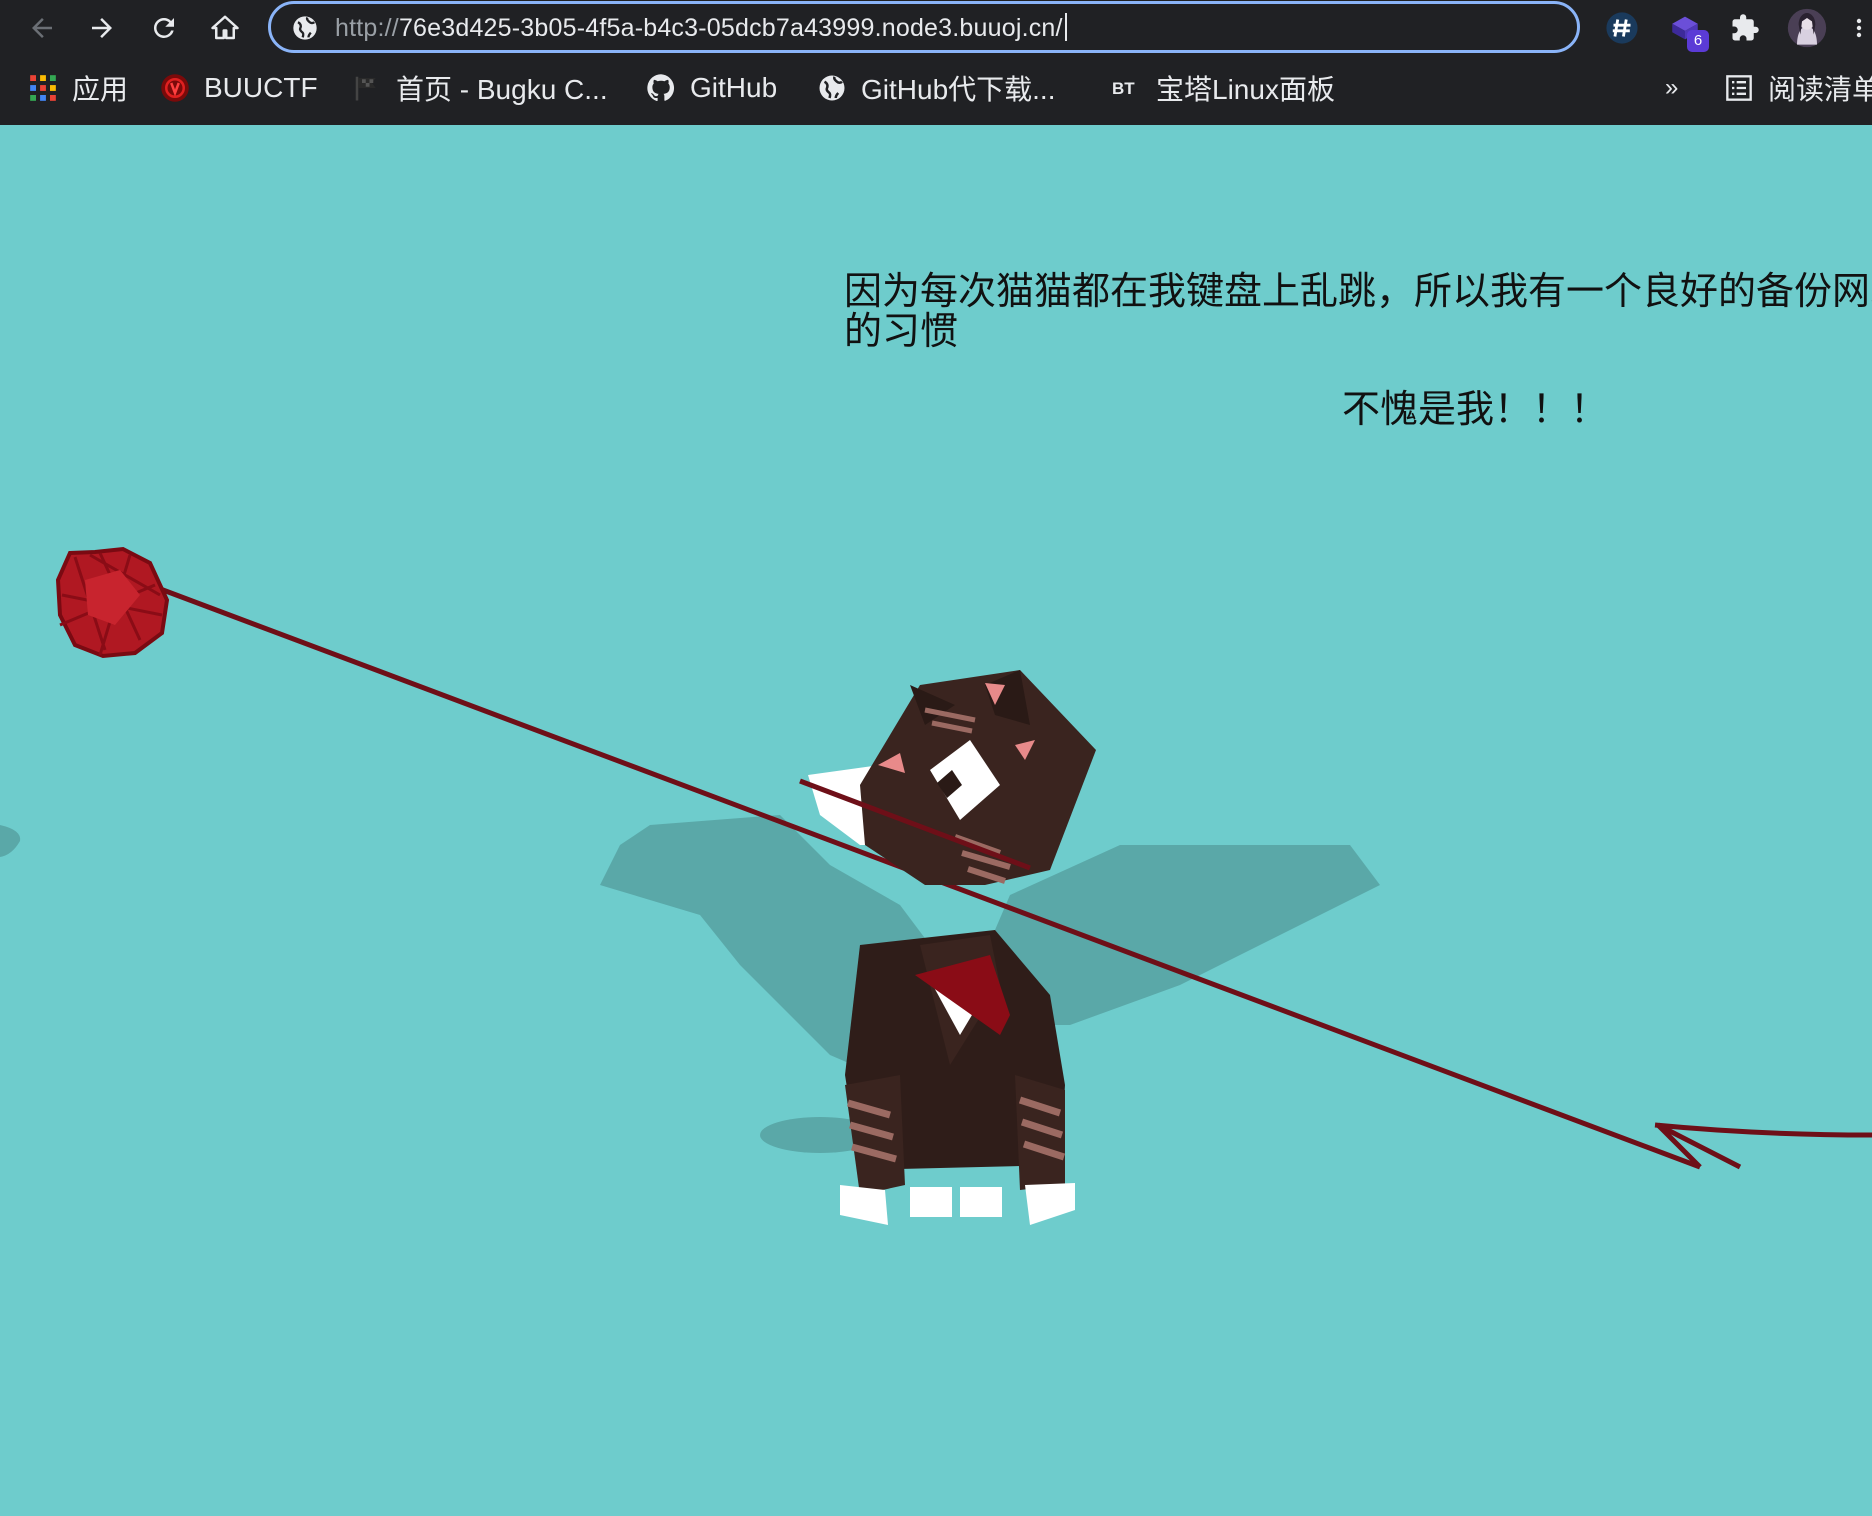 The width and height of the screenshot is (1872, 1516). I want to click on offscreen-shadow, so click(10, 841).